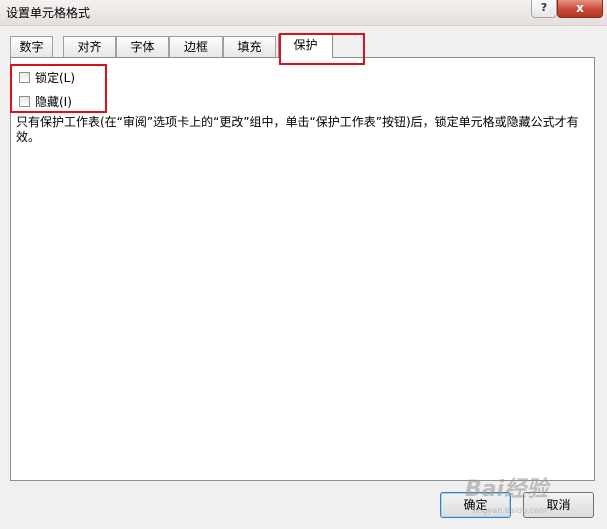 The height and width of the screenshot is (529, 607). Describe the element at coordinates (48, 13) in the screenshot. I see `dialog-title: 设置单元格格式` at that location.